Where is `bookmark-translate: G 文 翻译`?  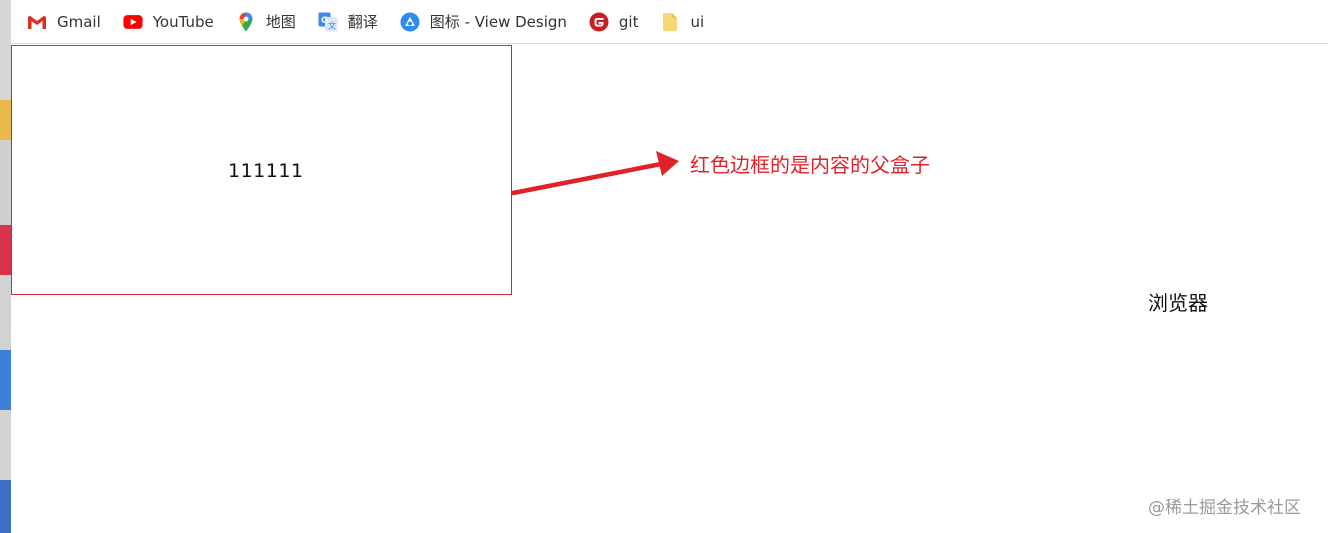 bookmark-translate: G 文 翻译 is located at coordinates (348, 22).